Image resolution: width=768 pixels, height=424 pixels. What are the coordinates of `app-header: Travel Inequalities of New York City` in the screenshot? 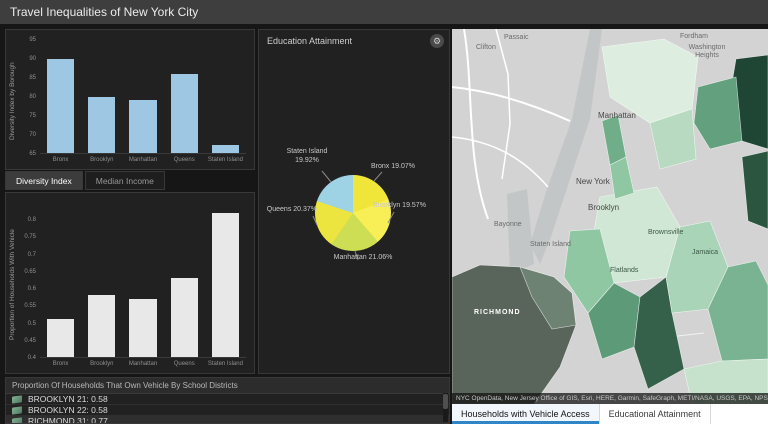 It's located at (384, 12).